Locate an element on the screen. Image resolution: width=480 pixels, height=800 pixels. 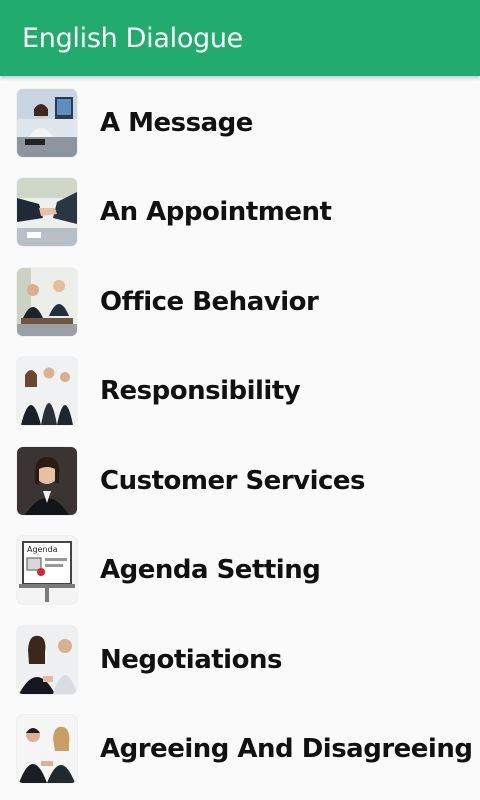
list-item-label: Agreeing And Disagreeing is located at coordinates (286, 749).